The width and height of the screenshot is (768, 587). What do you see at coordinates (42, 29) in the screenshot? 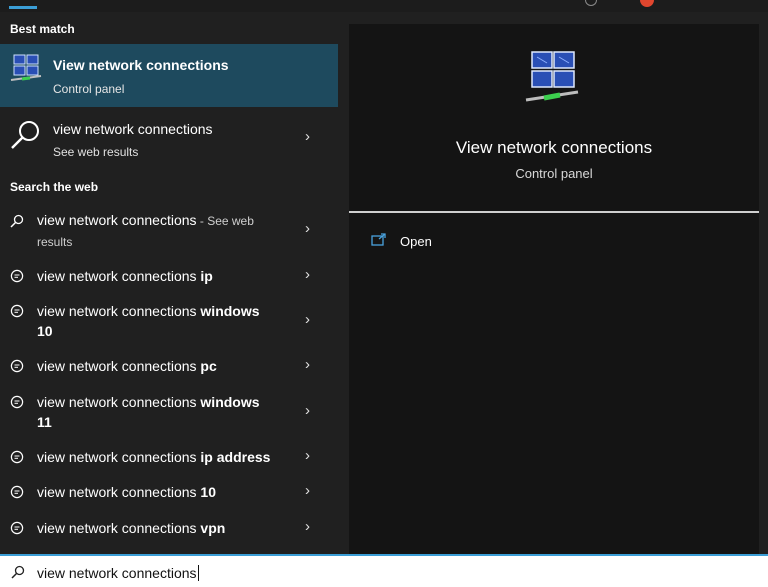
I see `best-match-heading: Best match` at bounding box center [42, 29].